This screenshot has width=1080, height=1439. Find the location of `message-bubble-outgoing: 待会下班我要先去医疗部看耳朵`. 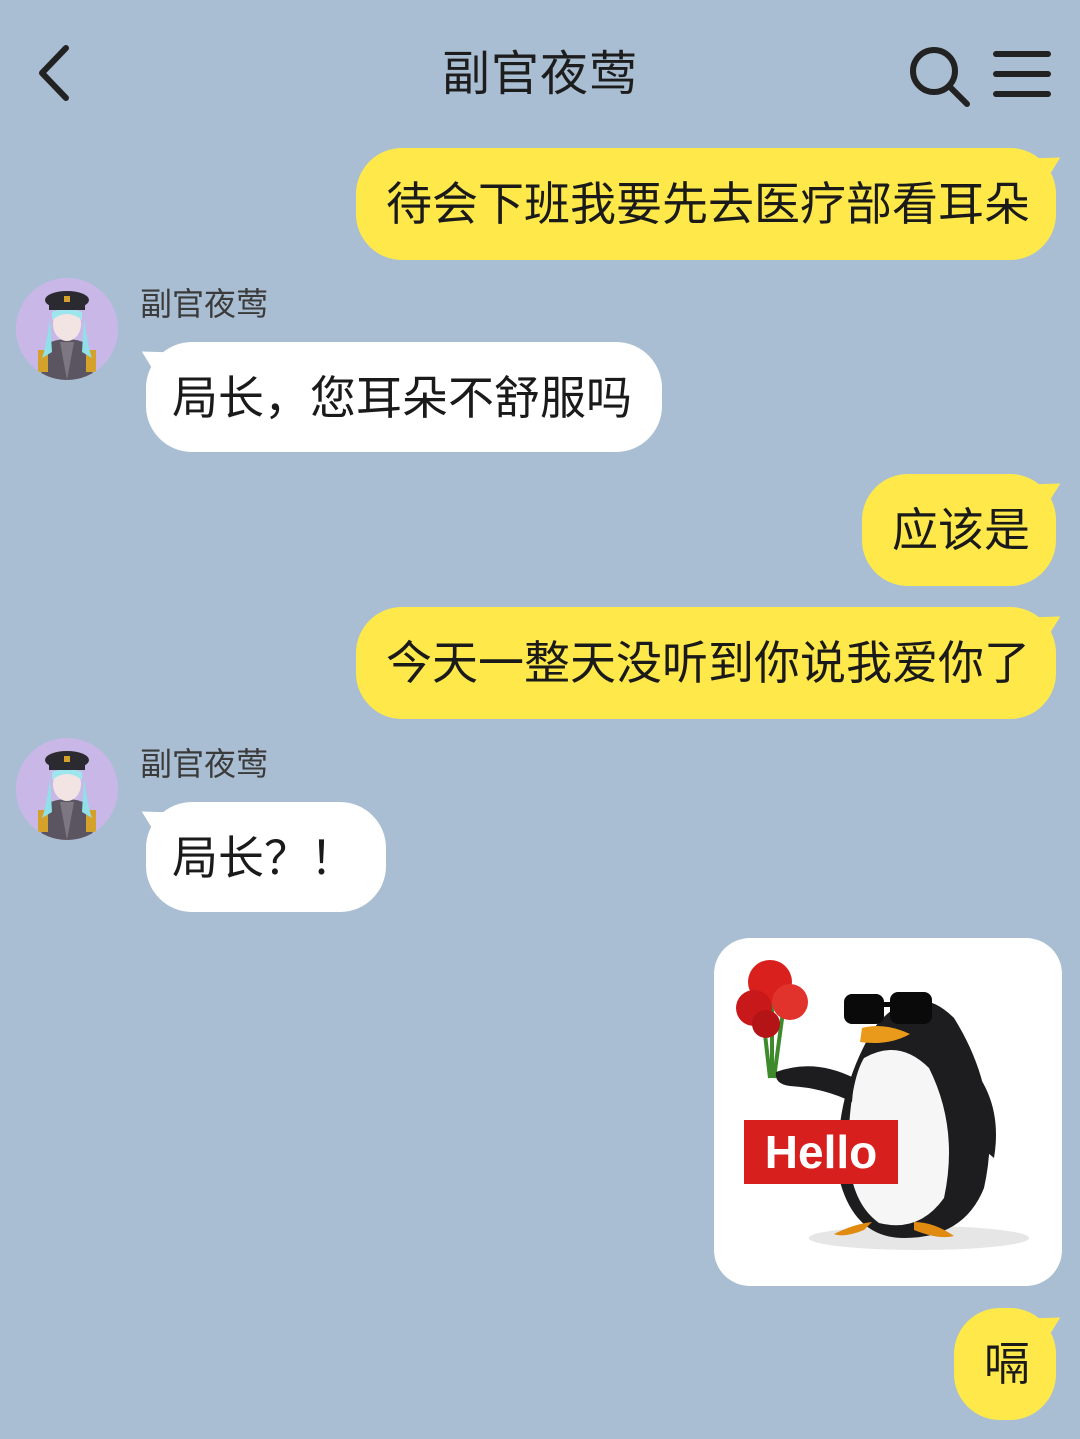

message-bubble-outgoing: 待会下班我要先去医疗部看耳朵 is located at coordinates (712, 202).